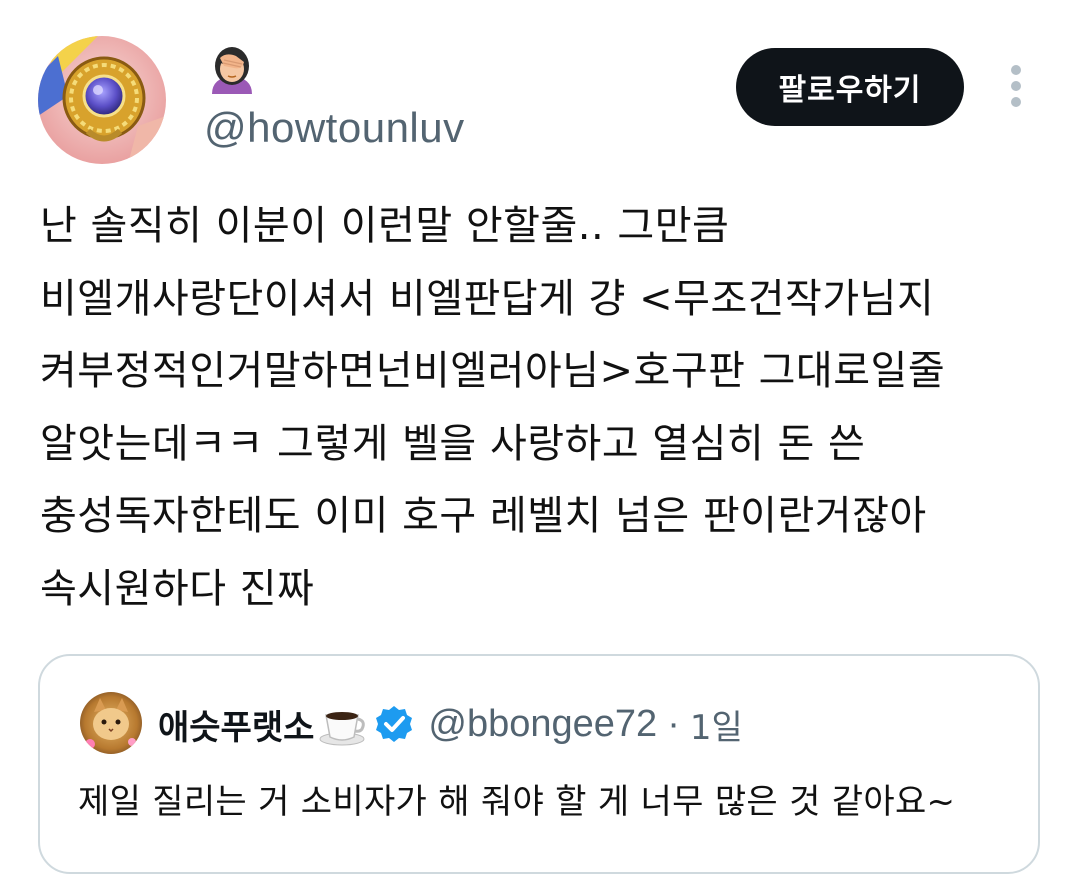  Describe the element at coordinates (343, 724) in the screenshot. I see `coffee-cup-emoji` at that location.